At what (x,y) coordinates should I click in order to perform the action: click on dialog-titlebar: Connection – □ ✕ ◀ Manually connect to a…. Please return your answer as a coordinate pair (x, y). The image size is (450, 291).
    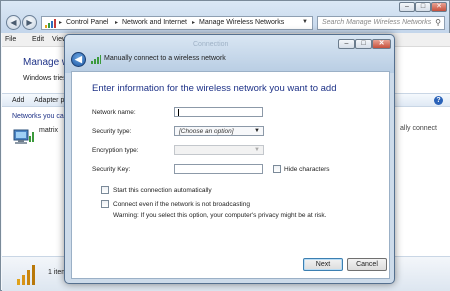
    Looking at the image, I should click on (229, 54).